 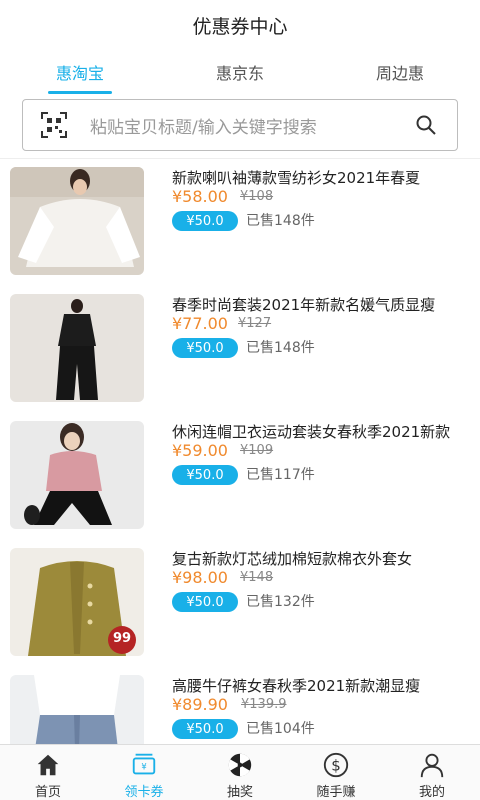 What do you see at coordinates (280, 475) in the screenshot?
I see `sold-count: 已售117件` at bounding box center [280, 475].